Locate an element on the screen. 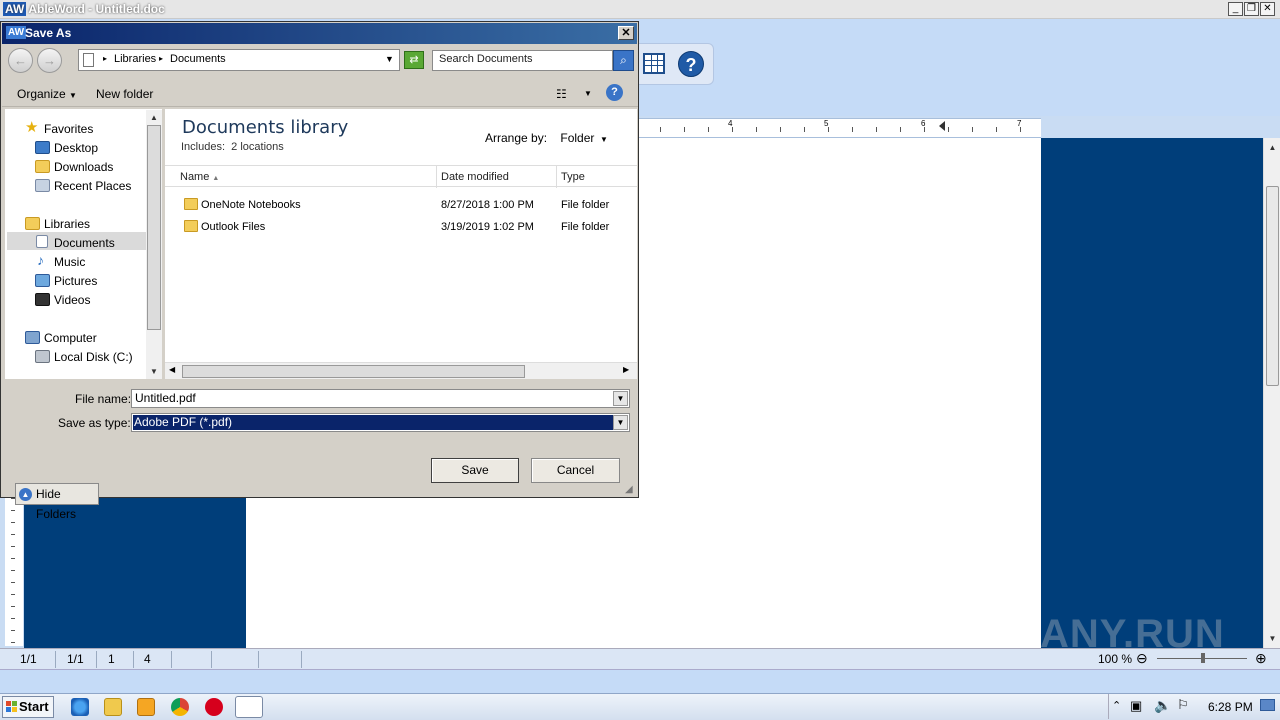  nav-music: Music is located at coordinates (69, 262).